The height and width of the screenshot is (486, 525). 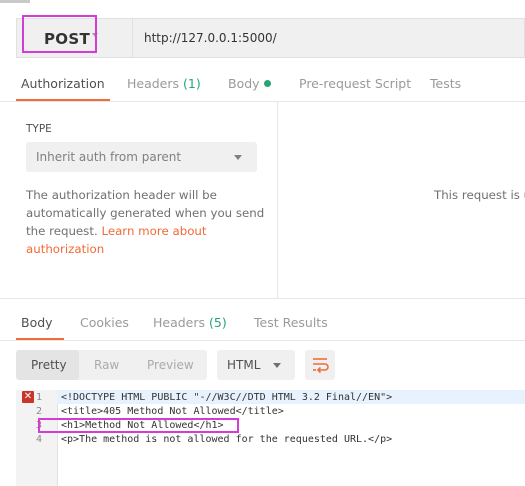 I want to click on line-number: 1, so click(x=39, y=397).